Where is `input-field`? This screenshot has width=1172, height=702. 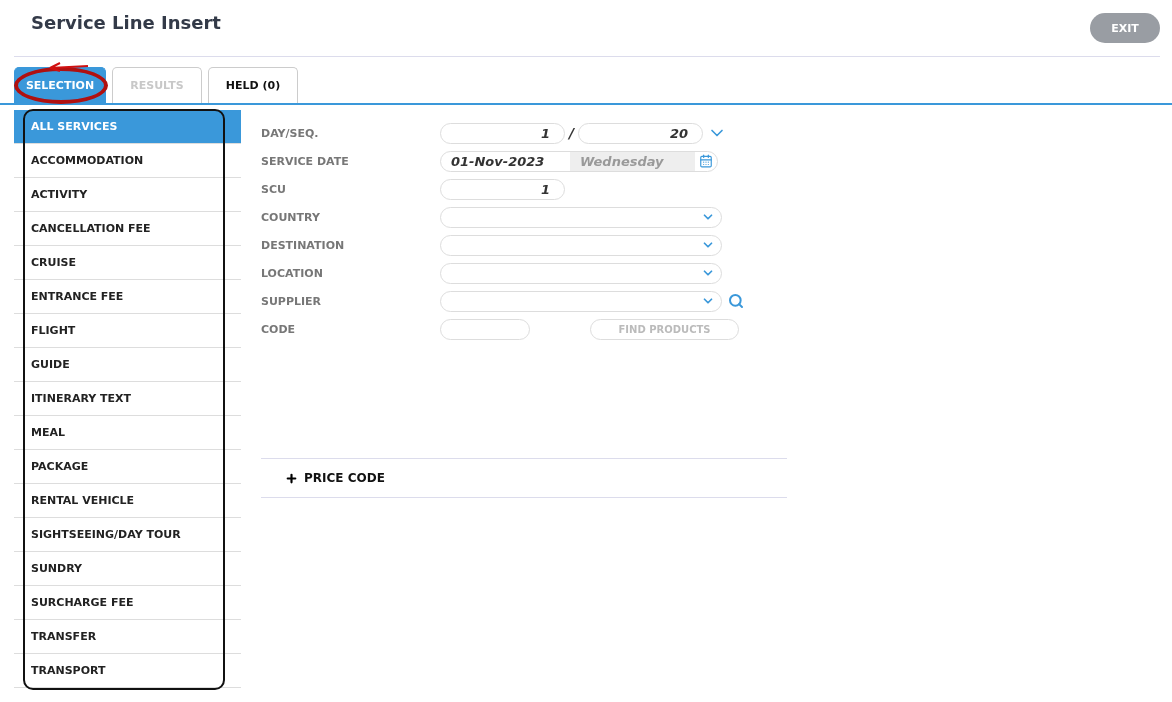 input-field is located at coordinates (485, 329).